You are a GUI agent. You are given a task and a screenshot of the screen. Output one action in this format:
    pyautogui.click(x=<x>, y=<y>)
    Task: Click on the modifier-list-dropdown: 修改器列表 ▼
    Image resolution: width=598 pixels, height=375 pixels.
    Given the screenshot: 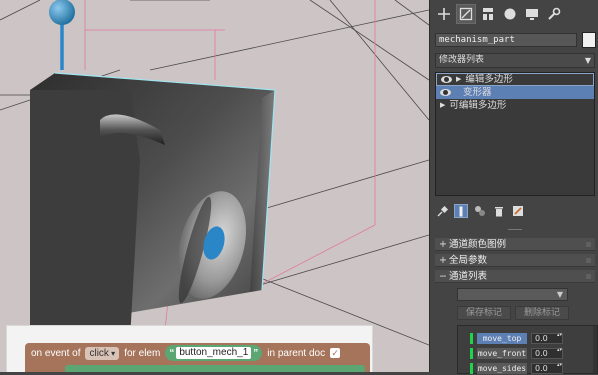 What is the action you would take?
    pyautogui.click(x=515, y=60)
    